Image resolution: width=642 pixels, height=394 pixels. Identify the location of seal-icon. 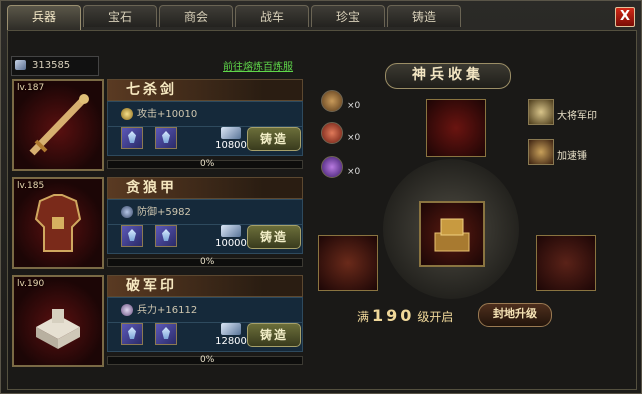
(58, 329).